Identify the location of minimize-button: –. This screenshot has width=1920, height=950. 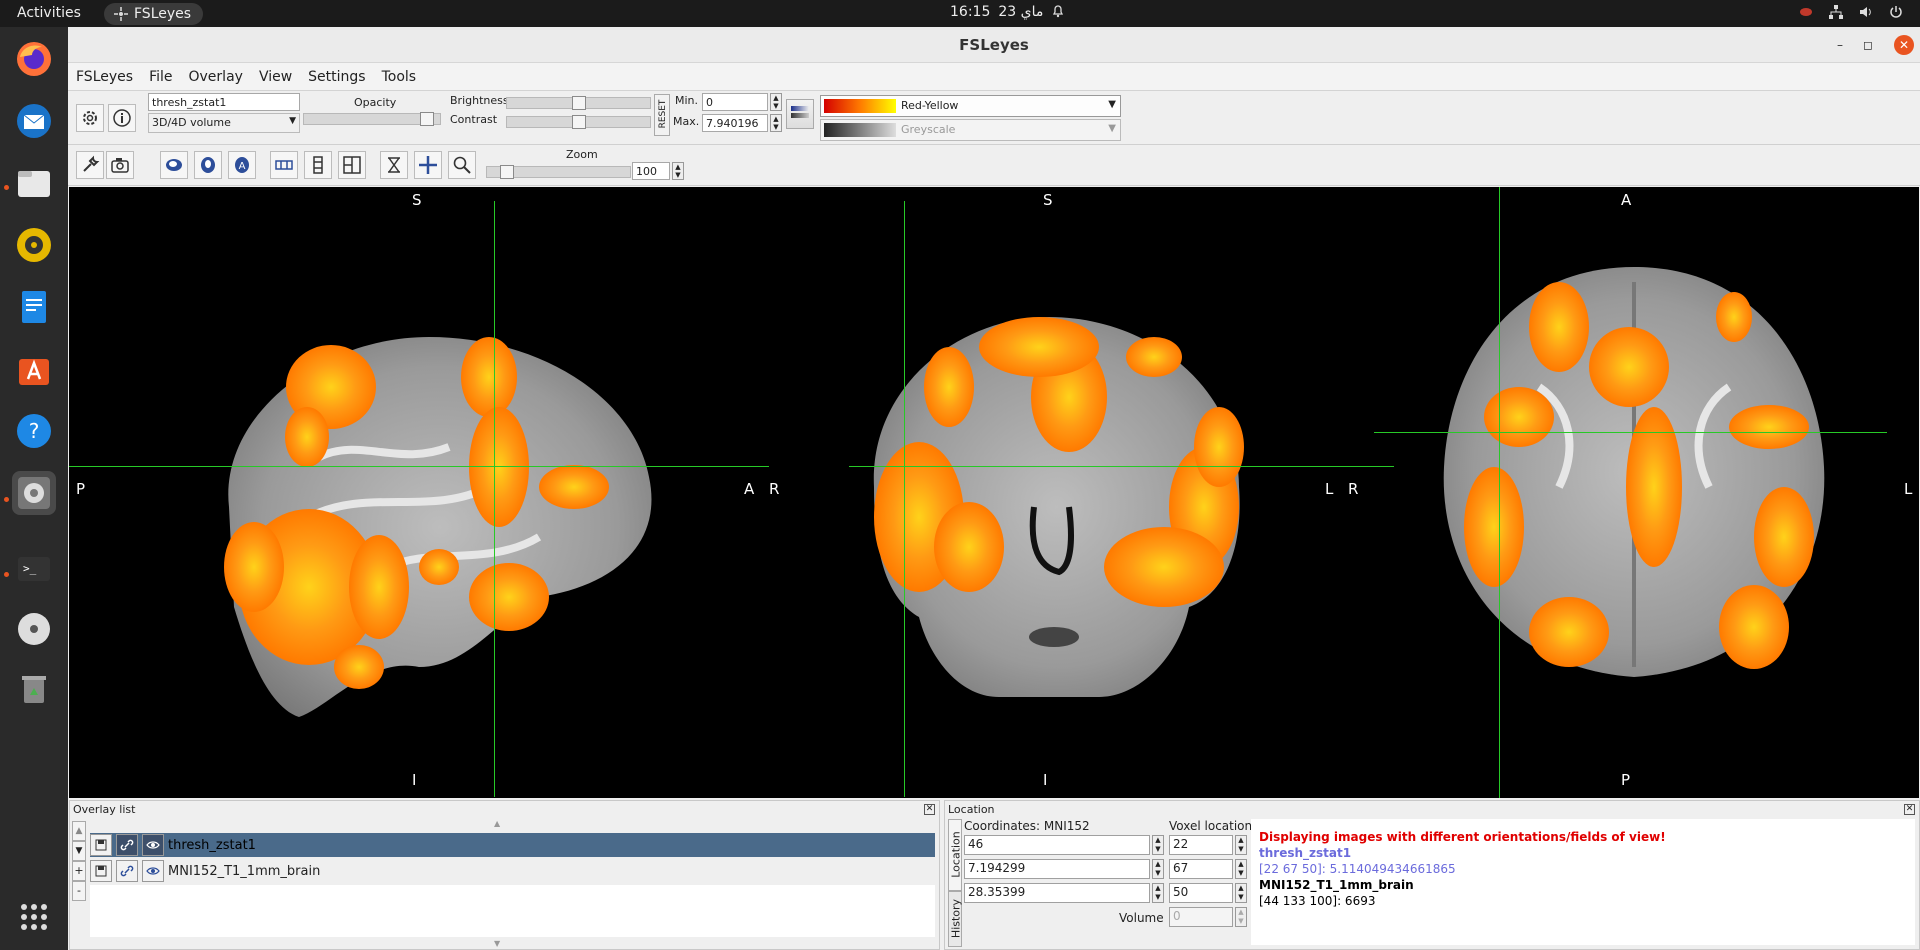
(1840, 45).